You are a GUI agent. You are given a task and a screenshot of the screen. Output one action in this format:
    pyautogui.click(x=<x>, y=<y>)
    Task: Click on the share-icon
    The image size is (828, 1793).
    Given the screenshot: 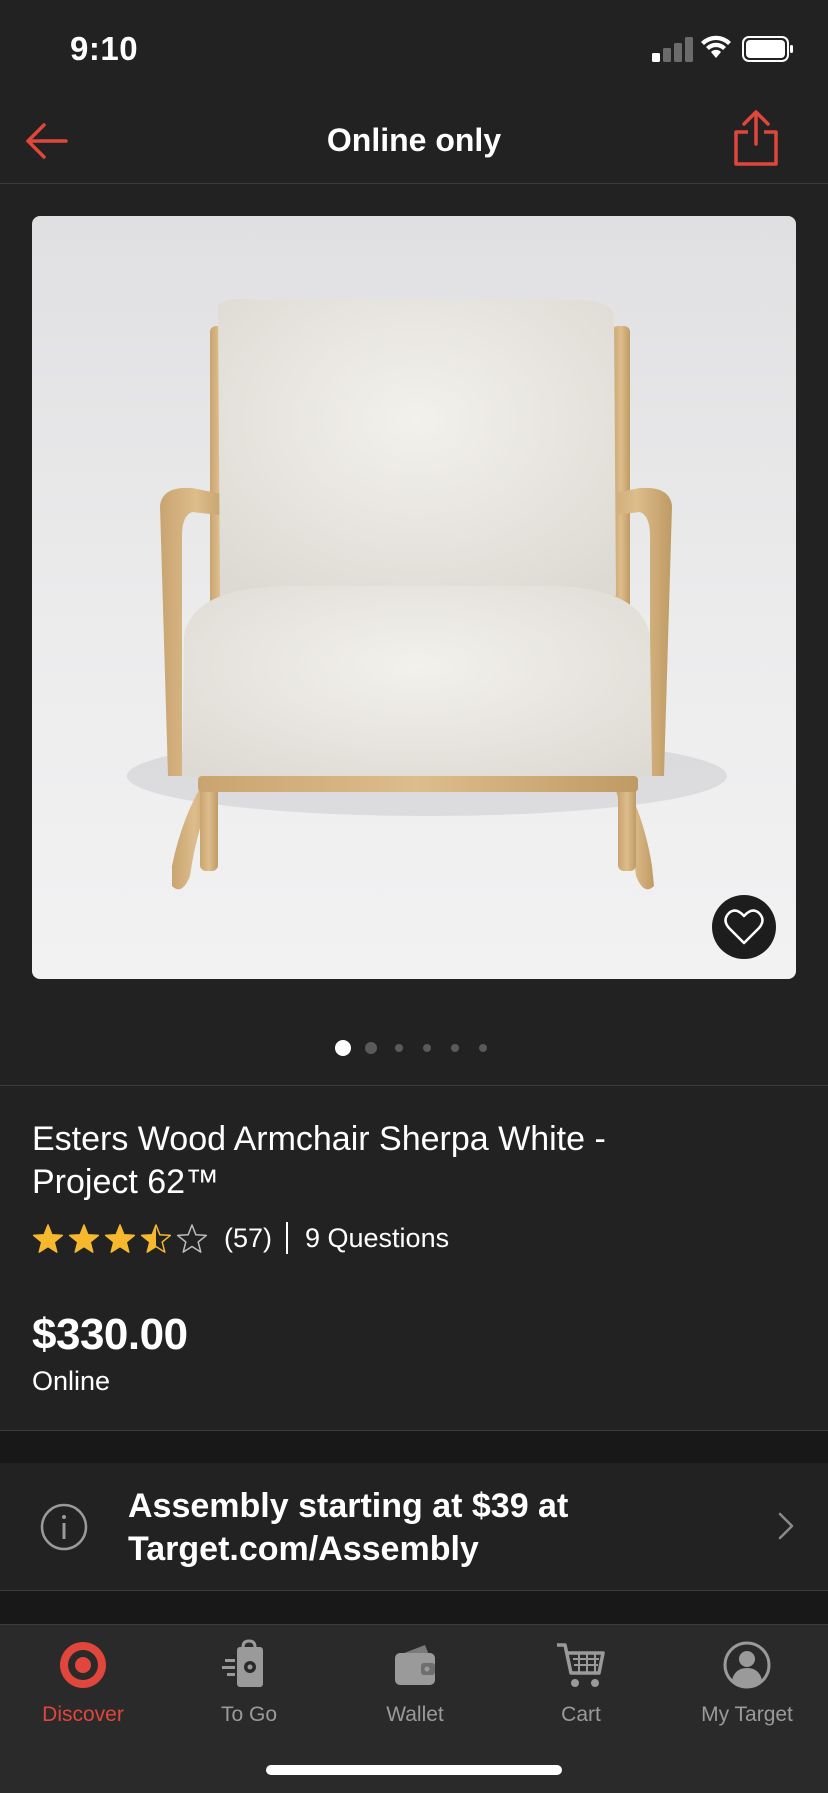 What is the action you would take?
    pyautogui.click(x=756, y=138)
    